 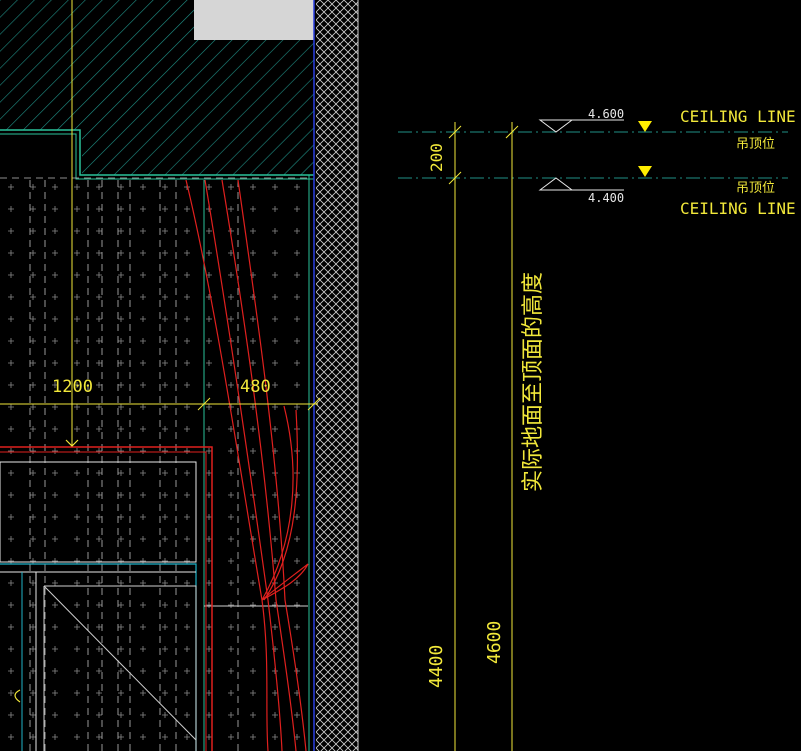 I want to click on ceiling-line-tag-upper: CEILING LINE, so click(x=738, y=116).